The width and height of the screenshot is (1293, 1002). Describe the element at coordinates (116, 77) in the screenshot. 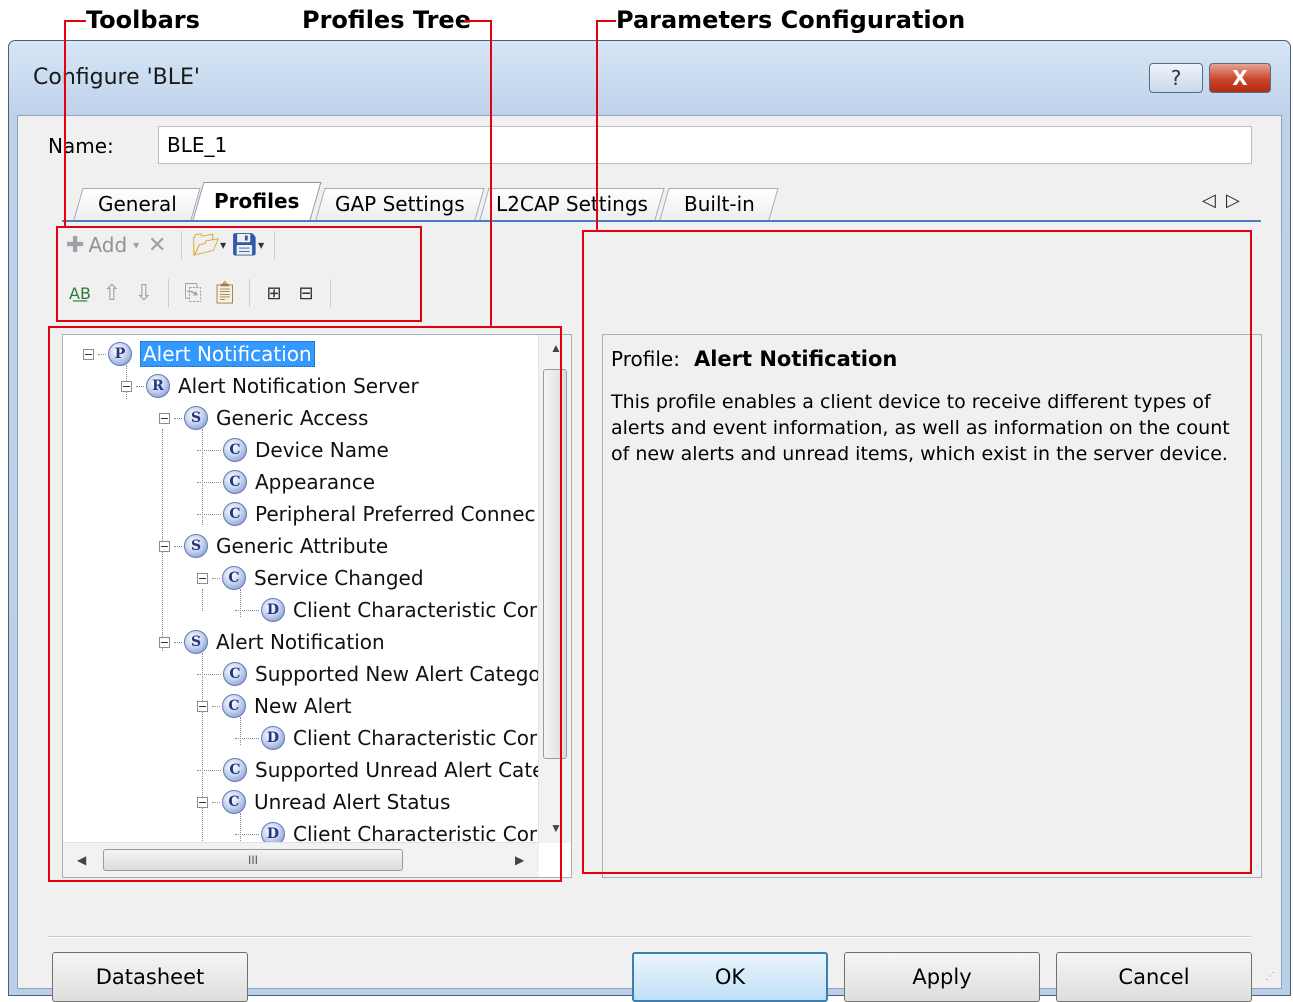

I see `window-title: Configure 'BLE'` at that location.